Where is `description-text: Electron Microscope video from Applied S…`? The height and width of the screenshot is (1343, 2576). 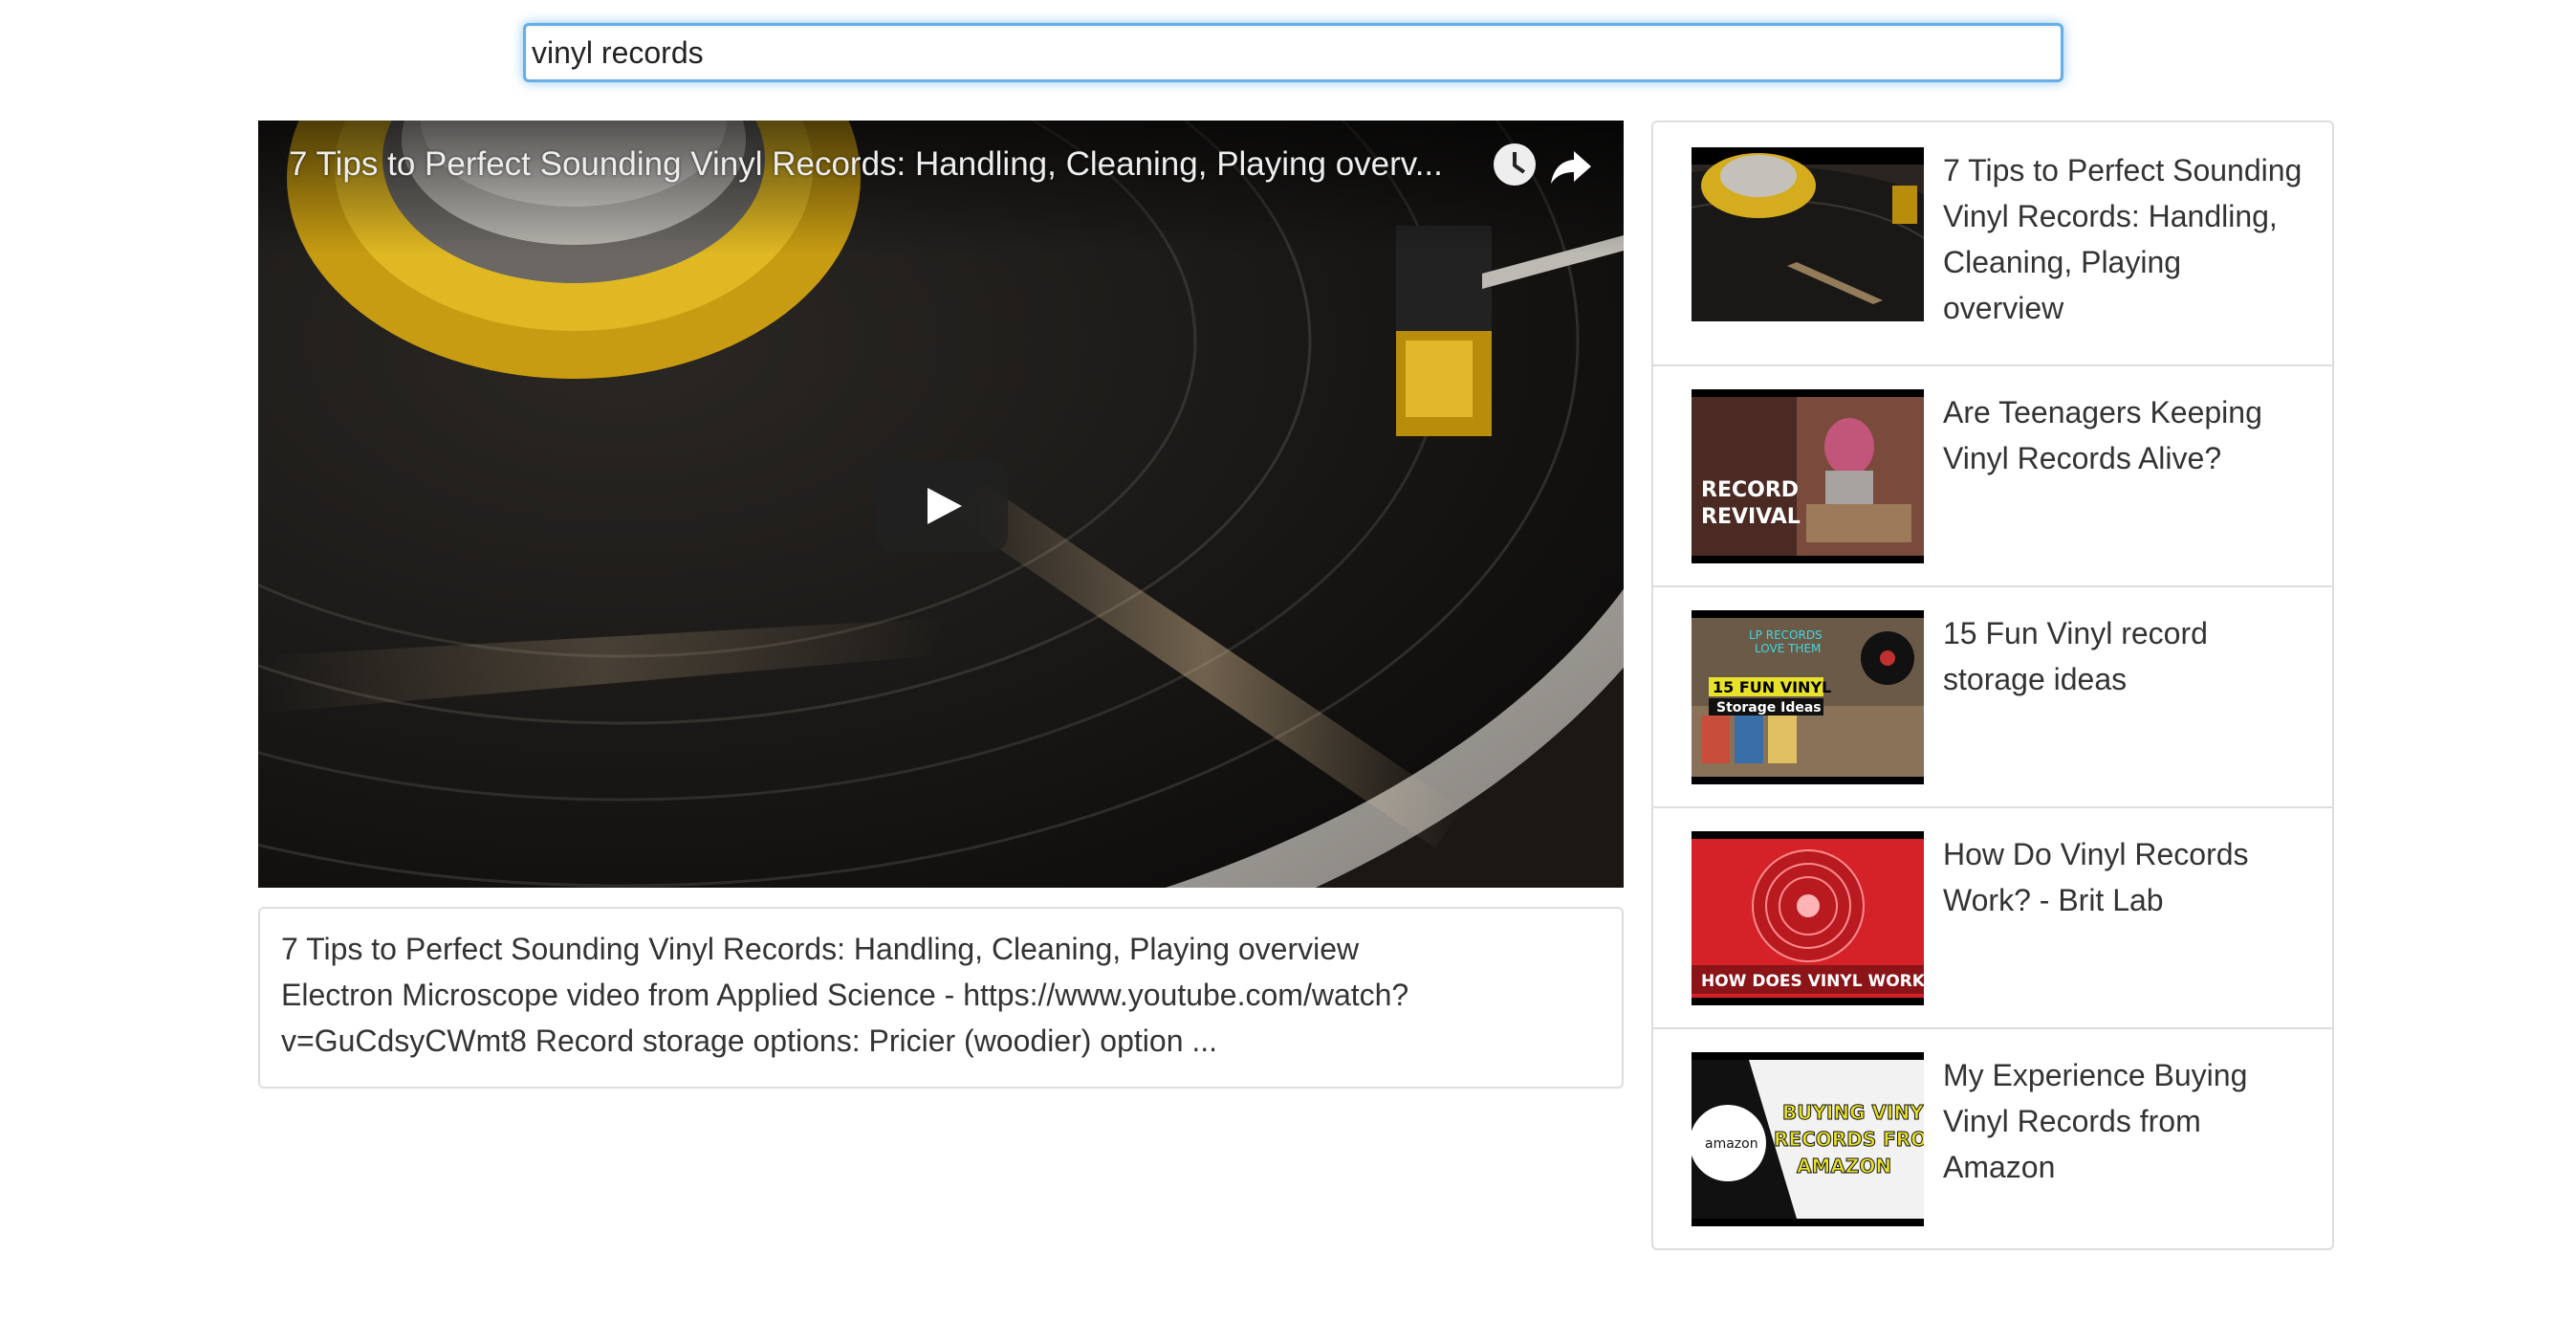 description-text: Electron Microscope video from Applied S… is located at coordinates (845, 1018).